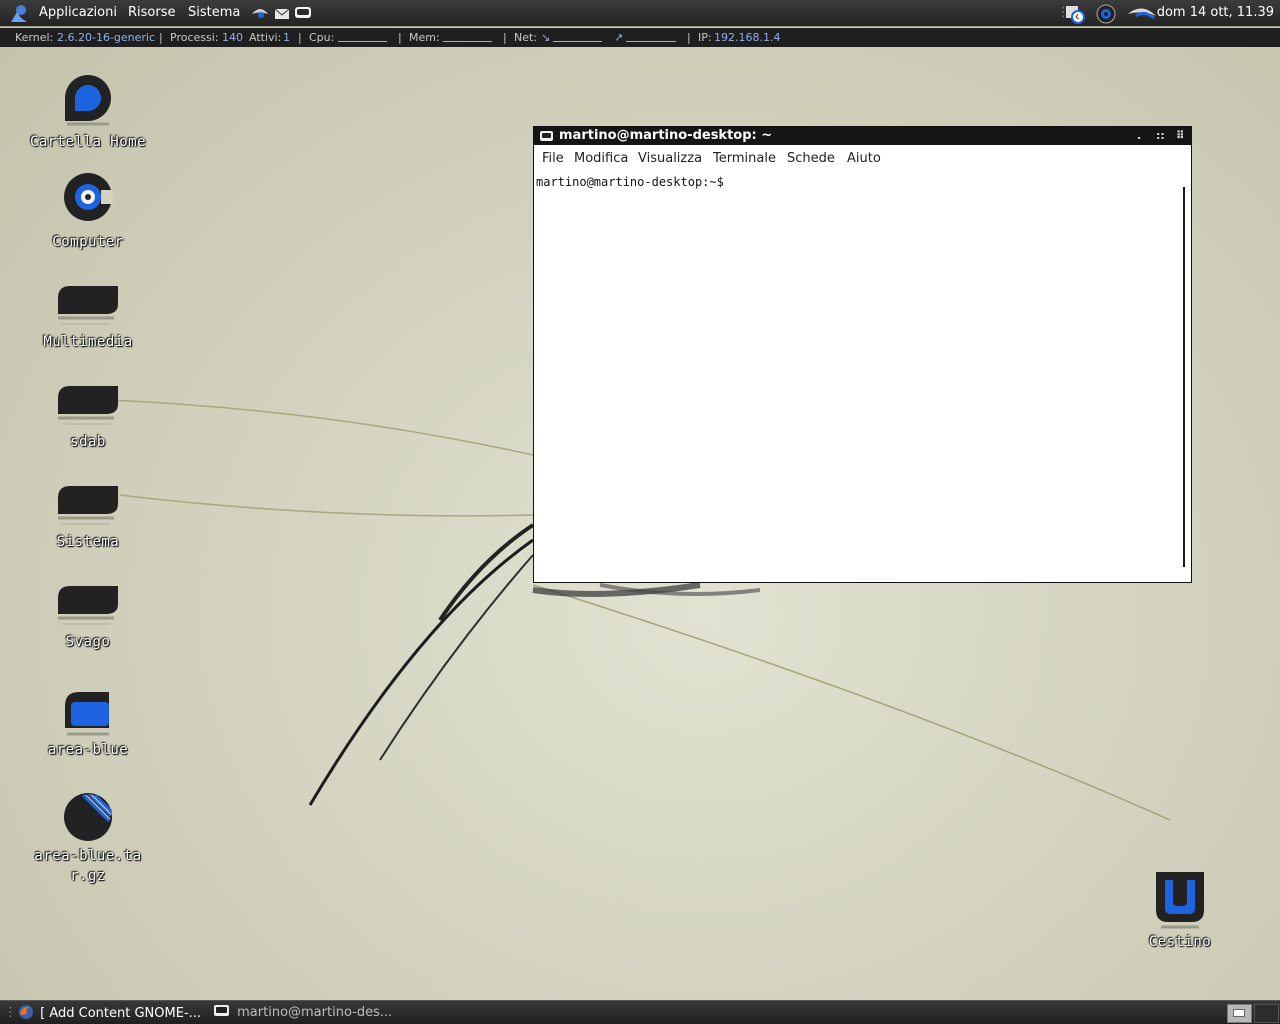 Image resolution: width=1280 pixels, height=1024 pixels. What do you see at coordinates (88, 866) in the screenshot?
I see `desktop-icon-label: area-blue.tar.gz` at bounding box center [88, 866].